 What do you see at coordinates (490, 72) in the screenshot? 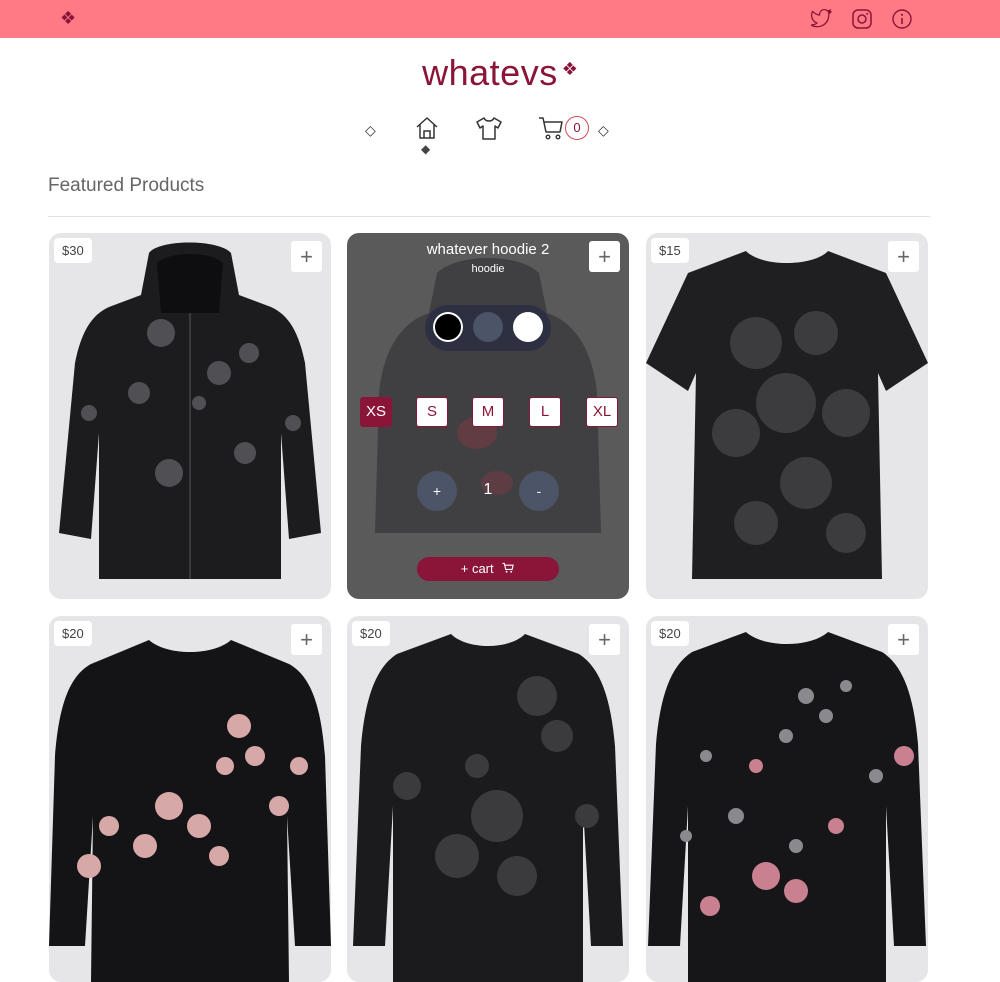
I see `brand-title: whatevs` at bounding box center [490, 72].